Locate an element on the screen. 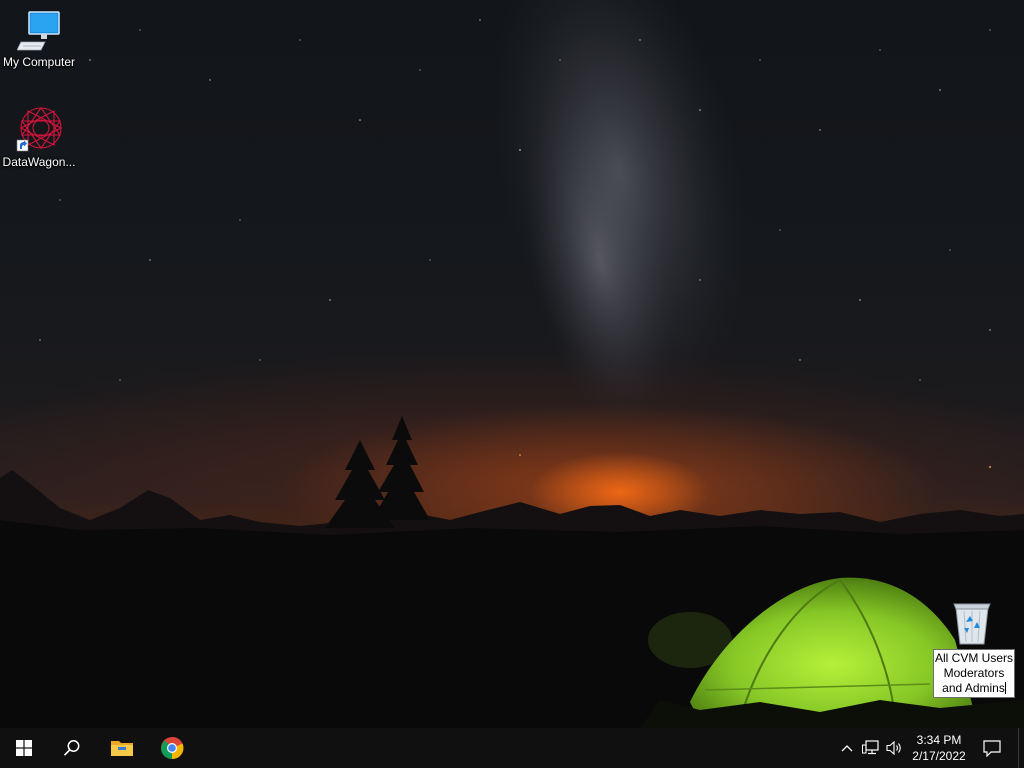 Image resolution: width=1024 pixels, height=768 pixels. show-desktop-button is located at coordinates (1021, 748).